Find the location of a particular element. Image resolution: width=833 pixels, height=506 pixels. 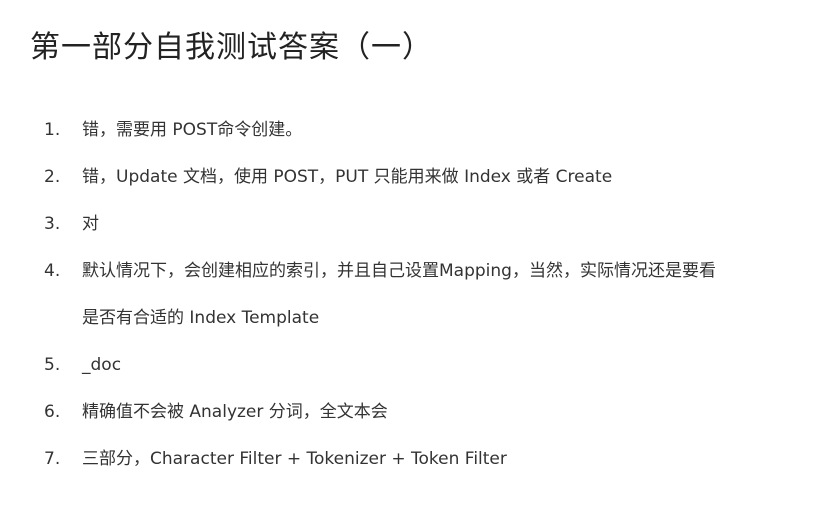

answer-text: 错，需要用 POST命令创建。 is located at coordinates (457, 130).